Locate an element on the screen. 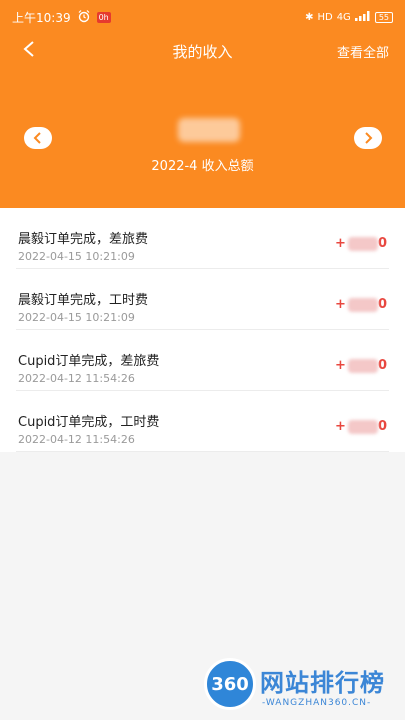 Image resolution: width=405 pixels, height=720 pixels. watermark-logo: 360 网站排行榜 -WANGZHAN360.CN- is located at coordinates (298, 683).